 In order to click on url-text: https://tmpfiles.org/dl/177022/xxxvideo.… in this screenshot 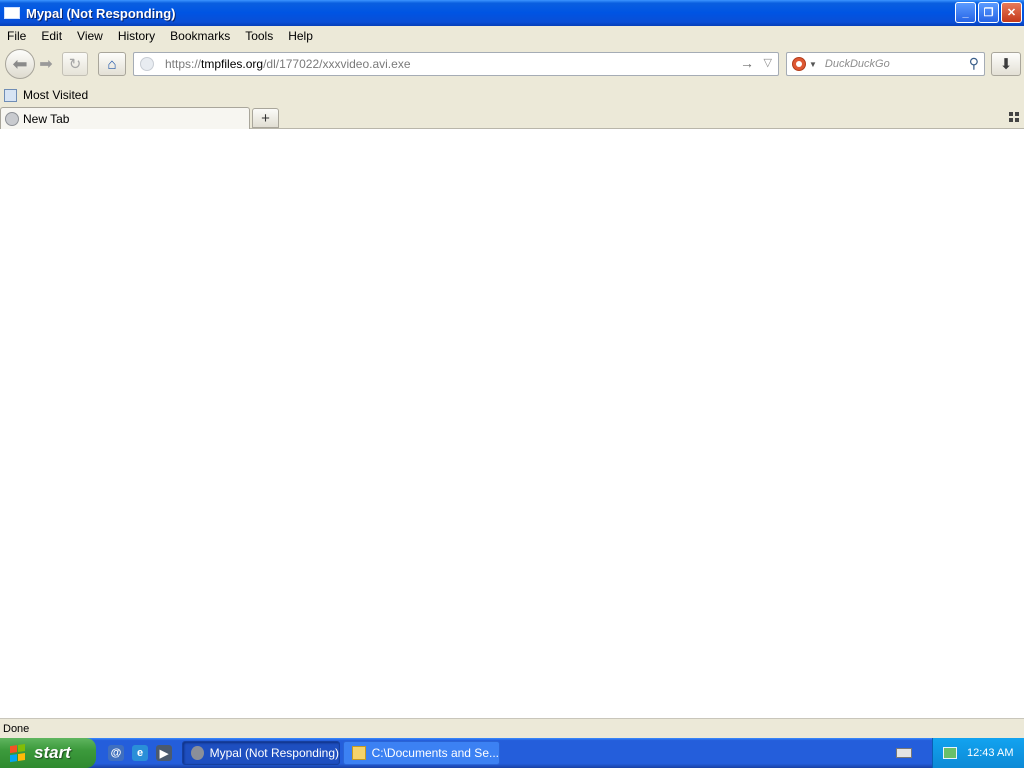, I will do `click(288, 64)`.